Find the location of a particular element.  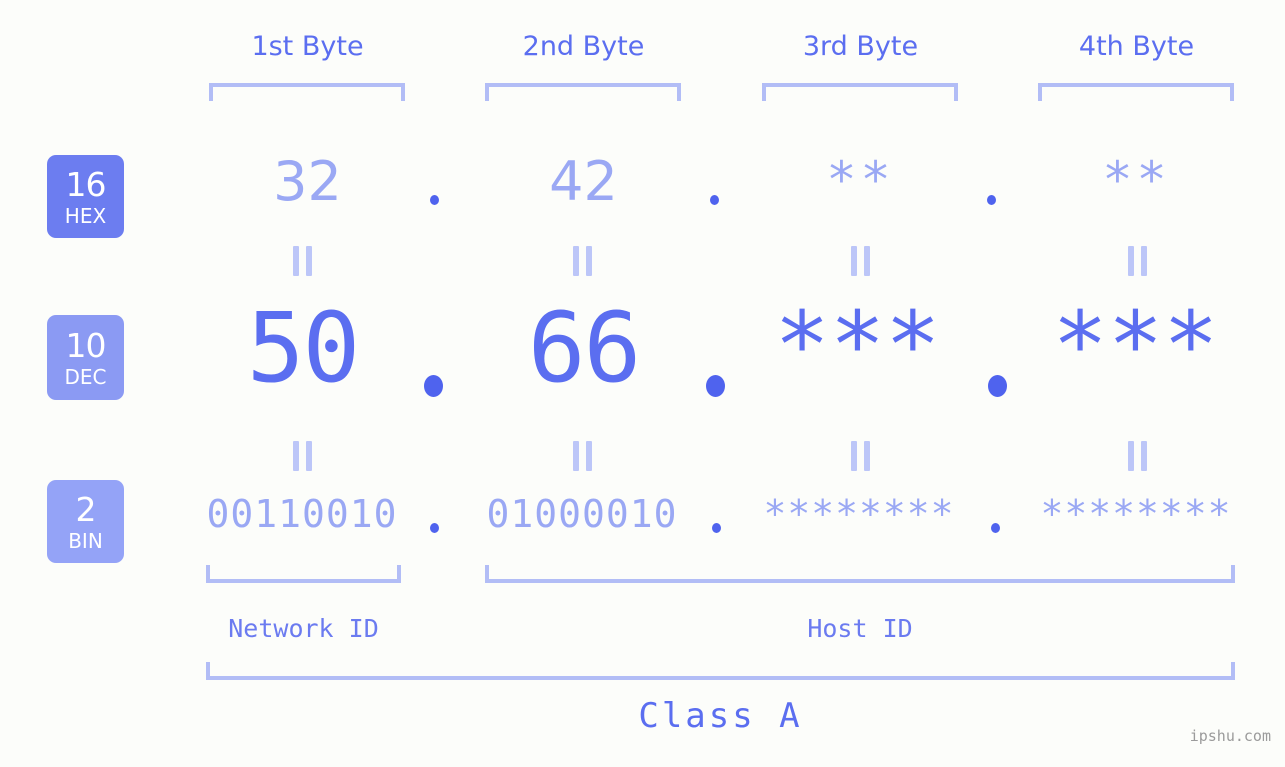

base-badge-hex: 16 HEX is located at coordinates (85, 196).